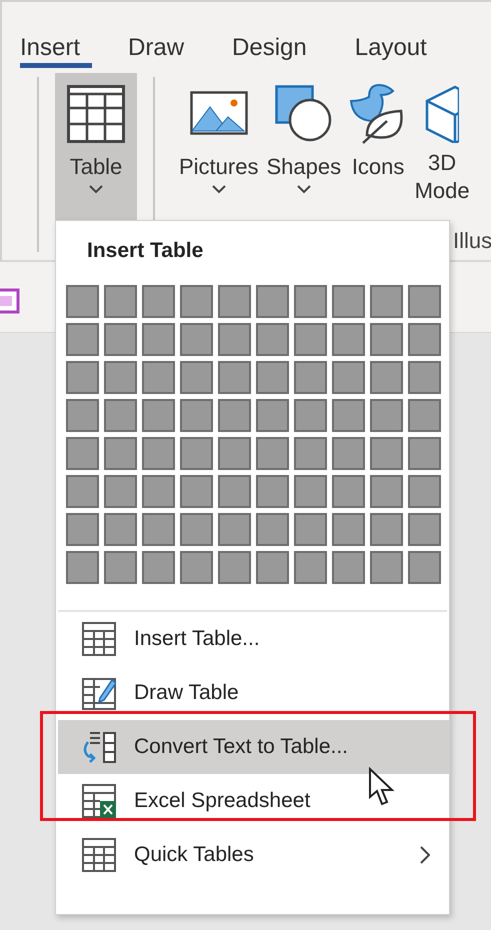  What do you see at coordinates (254, 693) in the screenshot?
I see `menu-item: Draw Table` at bounding box center [254, 693].